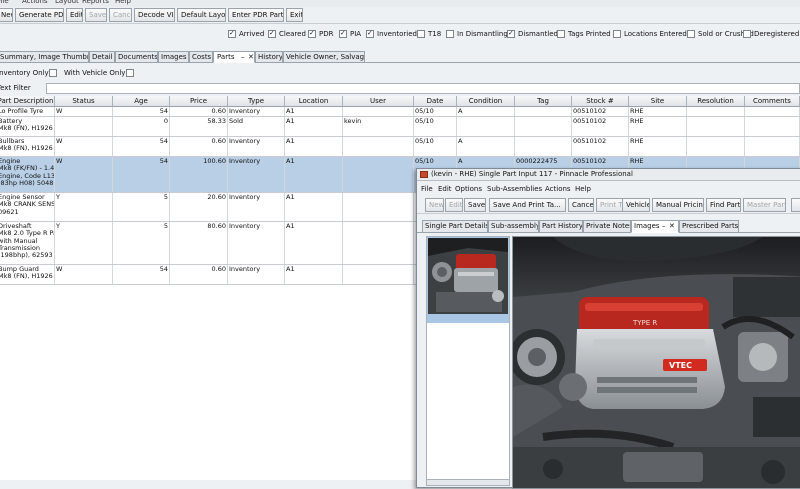 This screenshot has height=489, width=800. Describe the element at coordinates (709, 226) in the screenshot. I see `popup-tab-prescribed-parts: Prescribed Parts` at that location.